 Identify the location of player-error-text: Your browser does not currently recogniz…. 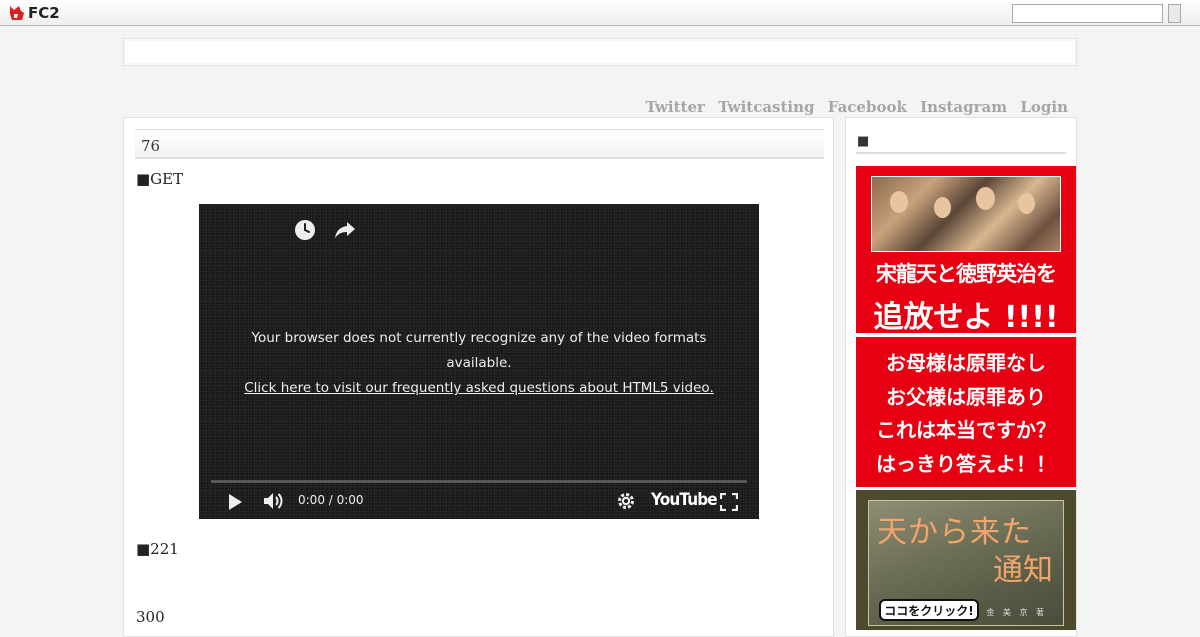
(479, 350).